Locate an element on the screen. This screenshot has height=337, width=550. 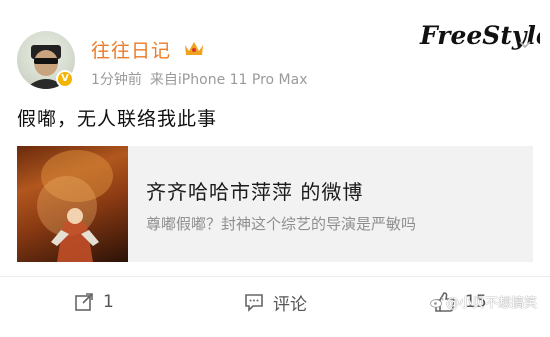
card-thumbnail is located at coordinates (72, 204).